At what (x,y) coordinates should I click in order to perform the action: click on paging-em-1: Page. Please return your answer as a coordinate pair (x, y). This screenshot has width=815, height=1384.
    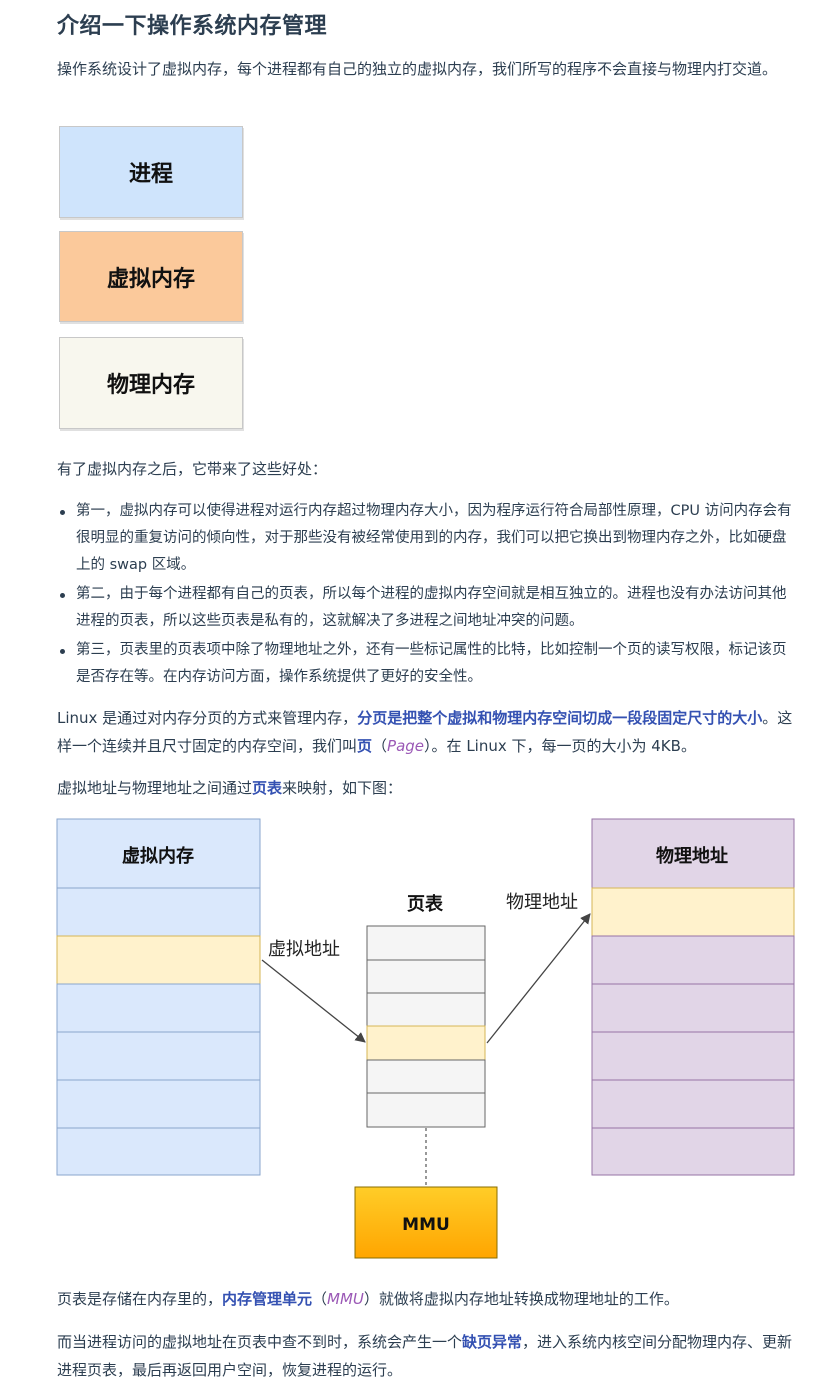
    Looking at the image, I should click on (406, 746).